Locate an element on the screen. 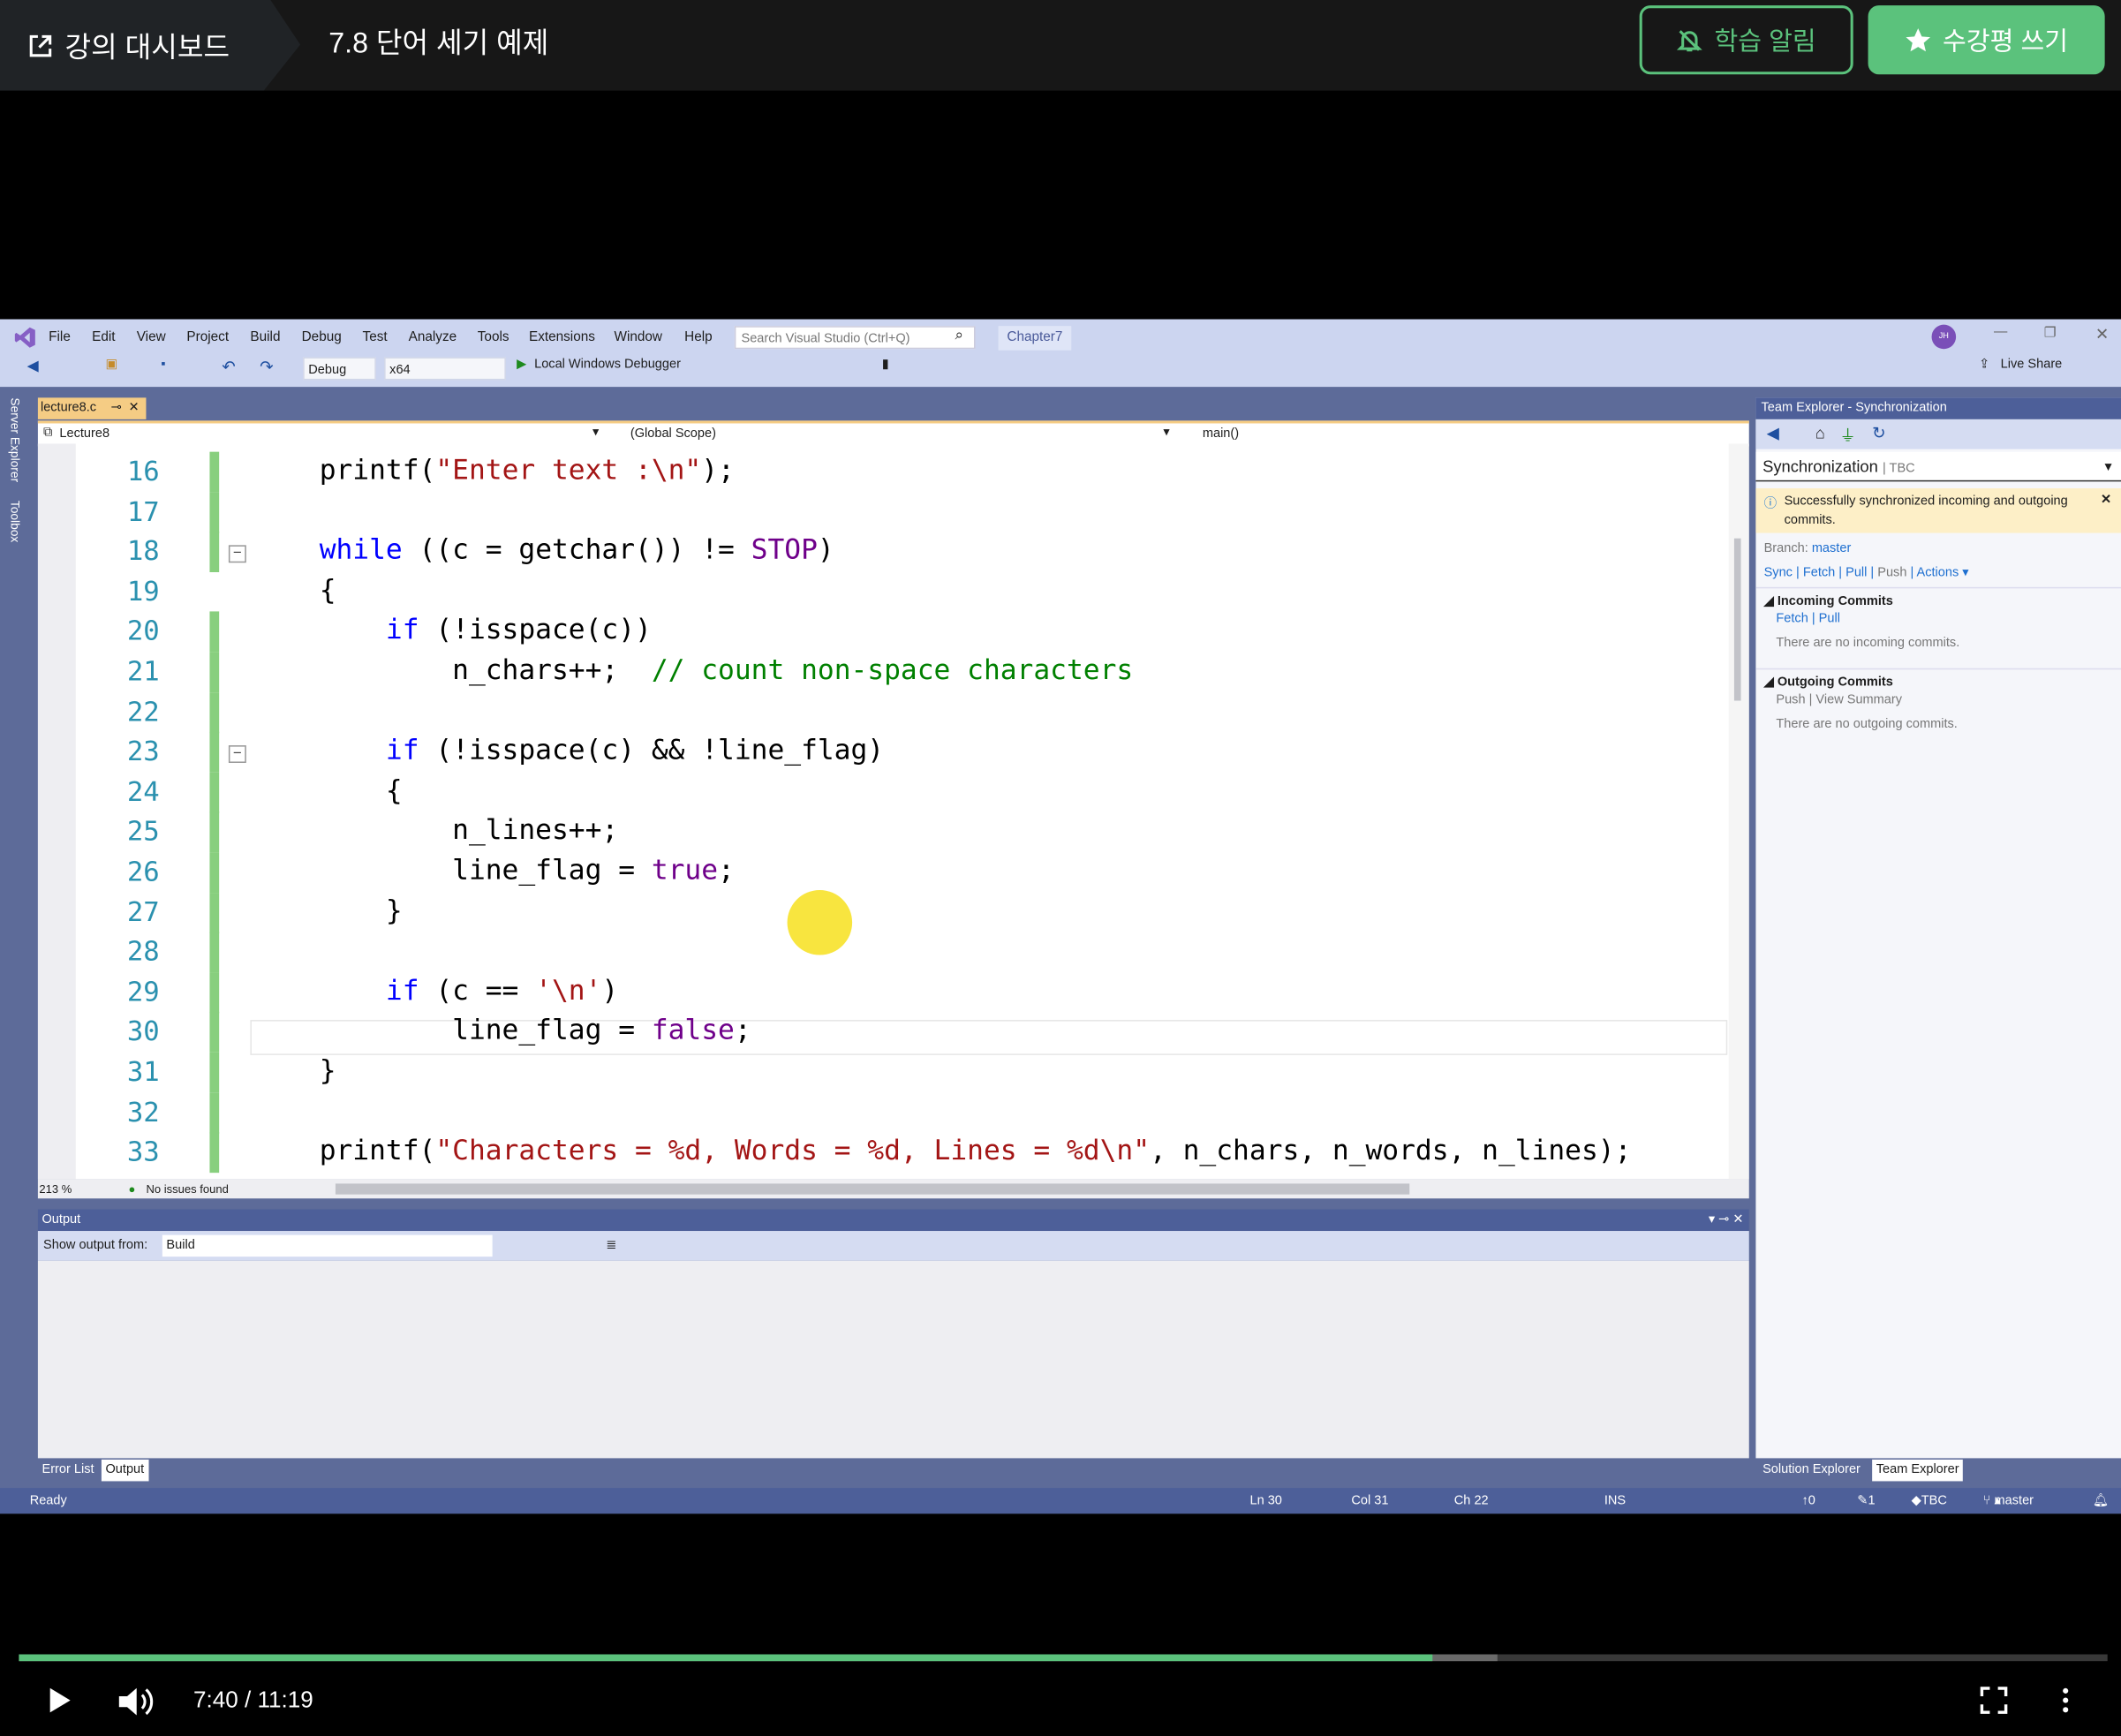 This screenshot has height=1736, width=2121. pencil-icon: ✎ 1 is located at coordinates (1866, 1501).